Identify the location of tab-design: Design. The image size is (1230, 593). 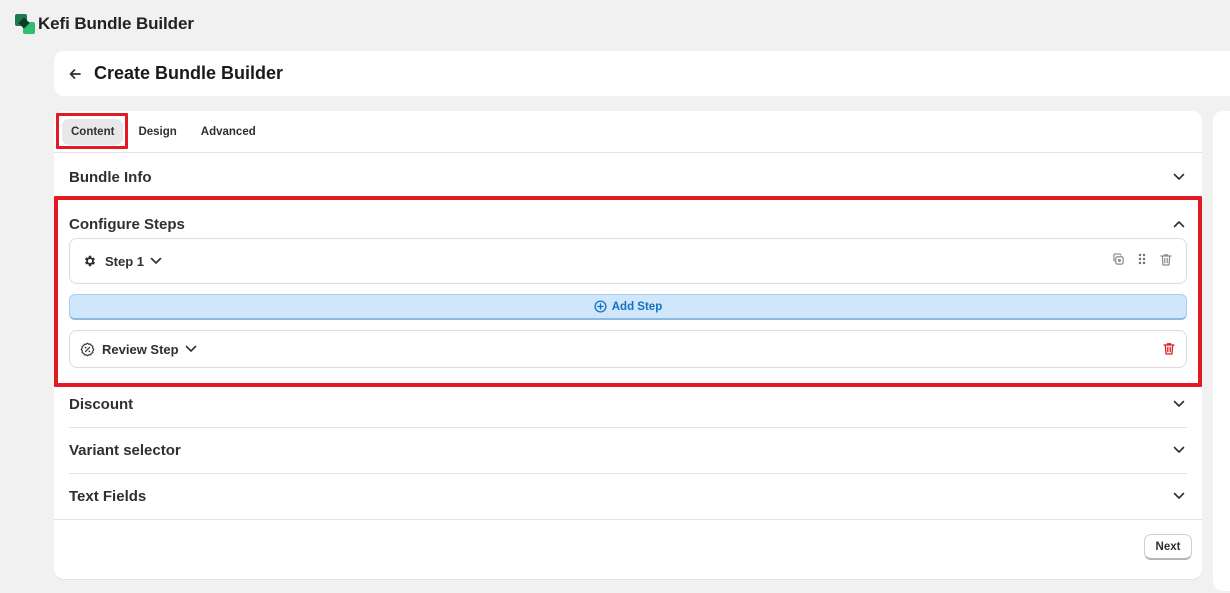
(157, 132).